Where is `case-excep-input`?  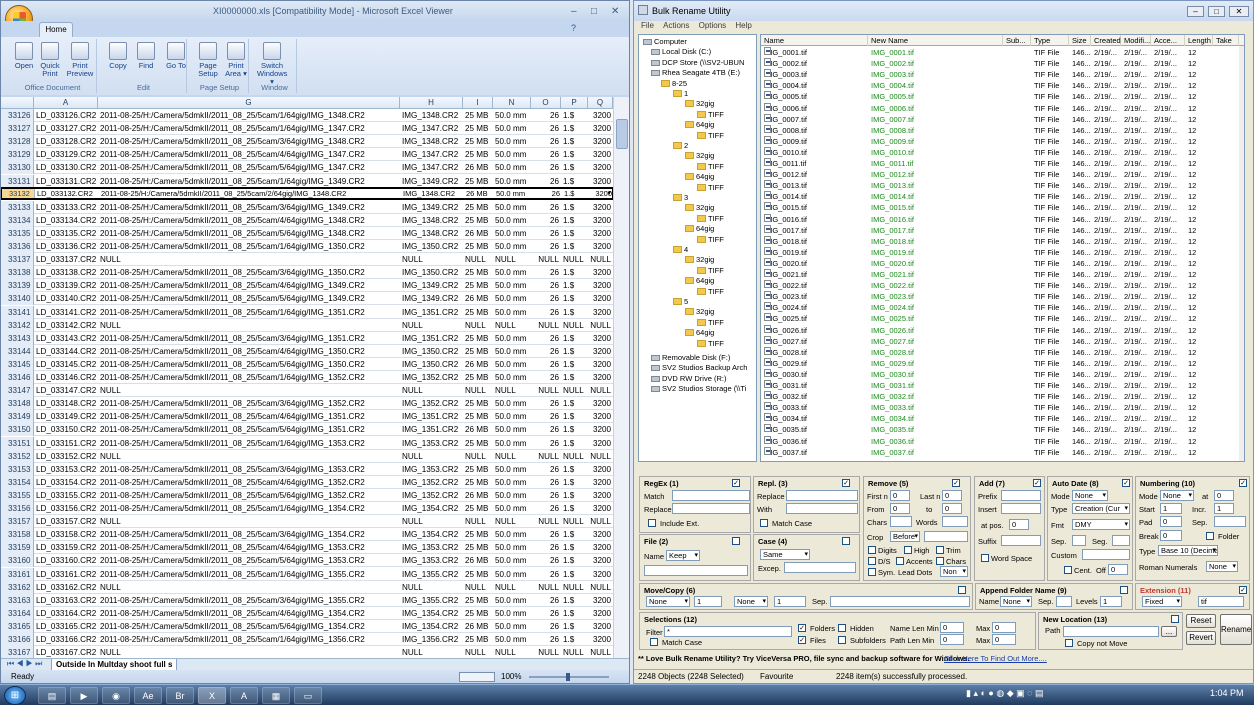
case-excep-input is located at coordinates (820, 567).